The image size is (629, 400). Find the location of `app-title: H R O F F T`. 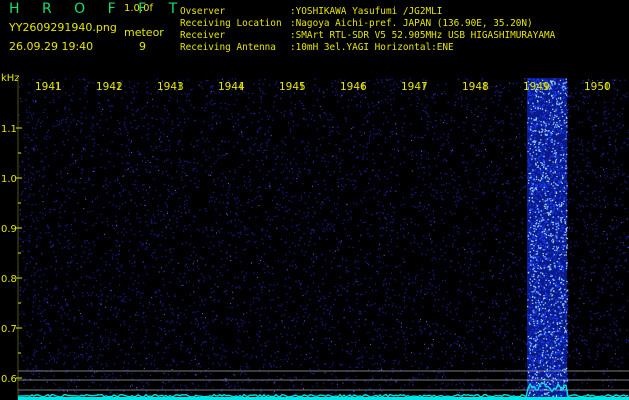

app-title: H R O F F T is located at coordinates (98, 9).